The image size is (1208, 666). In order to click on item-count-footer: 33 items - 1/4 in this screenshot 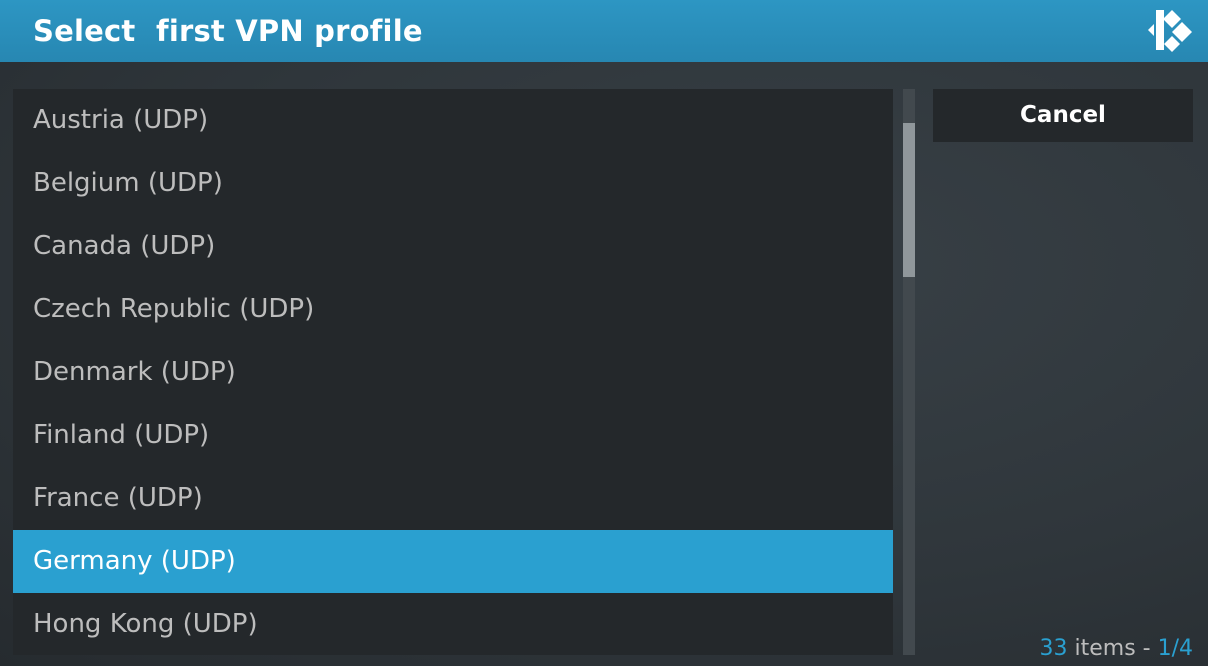, I will do `click(1117, 649)`.